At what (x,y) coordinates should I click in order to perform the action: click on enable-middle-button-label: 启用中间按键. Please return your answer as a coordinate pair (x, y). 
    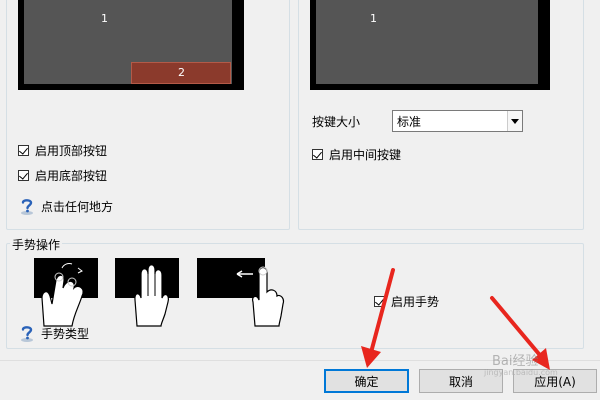
    Looking at the image, I should click on (365, 154).